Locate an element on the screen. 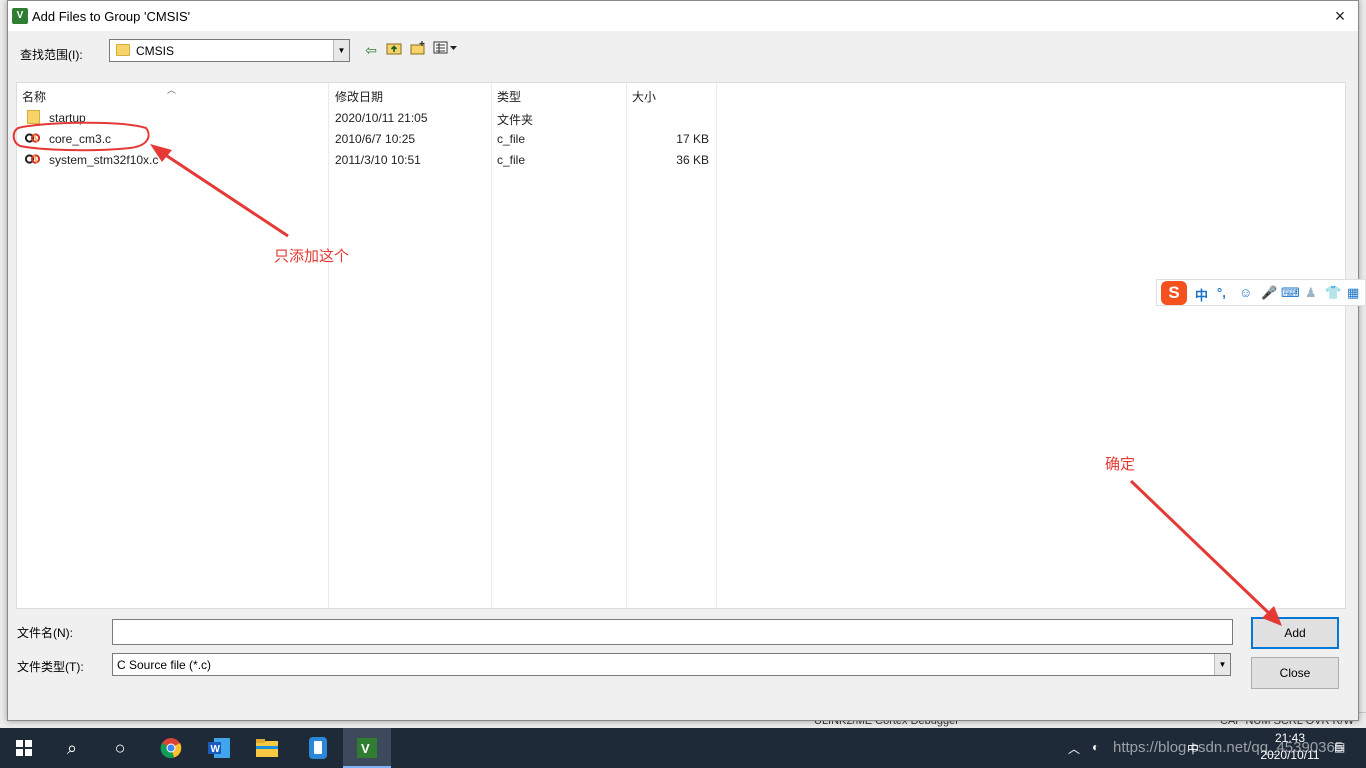  chrome-icon is located at coordinates (171, 748).